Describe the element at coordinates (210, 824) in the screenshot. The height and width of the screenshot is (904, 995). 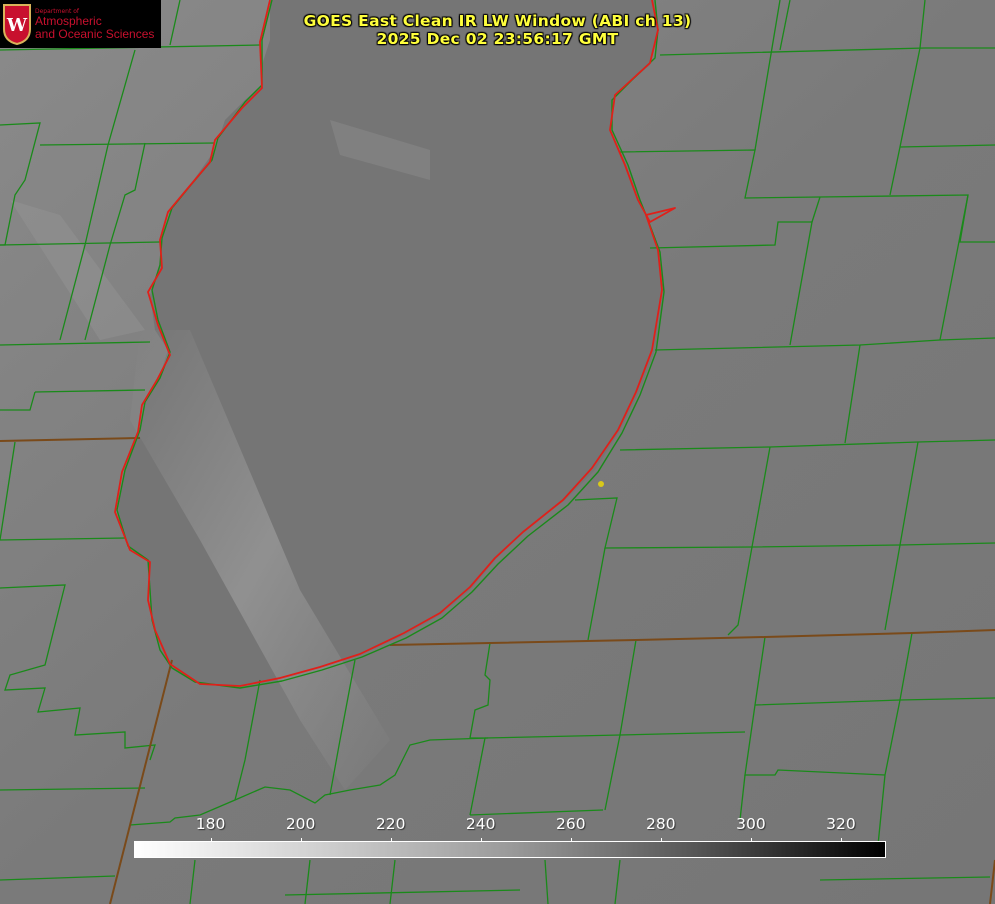
I see `colorbar-tick-label: 180` at that location.